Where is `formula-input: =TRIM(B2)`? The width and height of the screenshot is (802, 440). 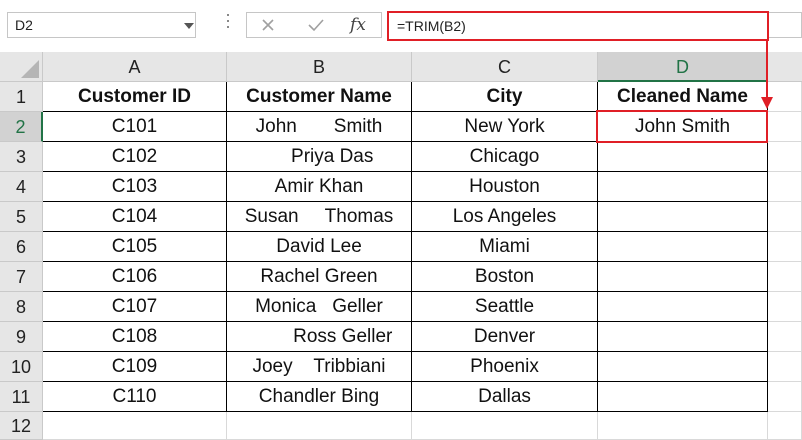
formula-input: =TRIM(B2) is located at coordinates (578, 26).